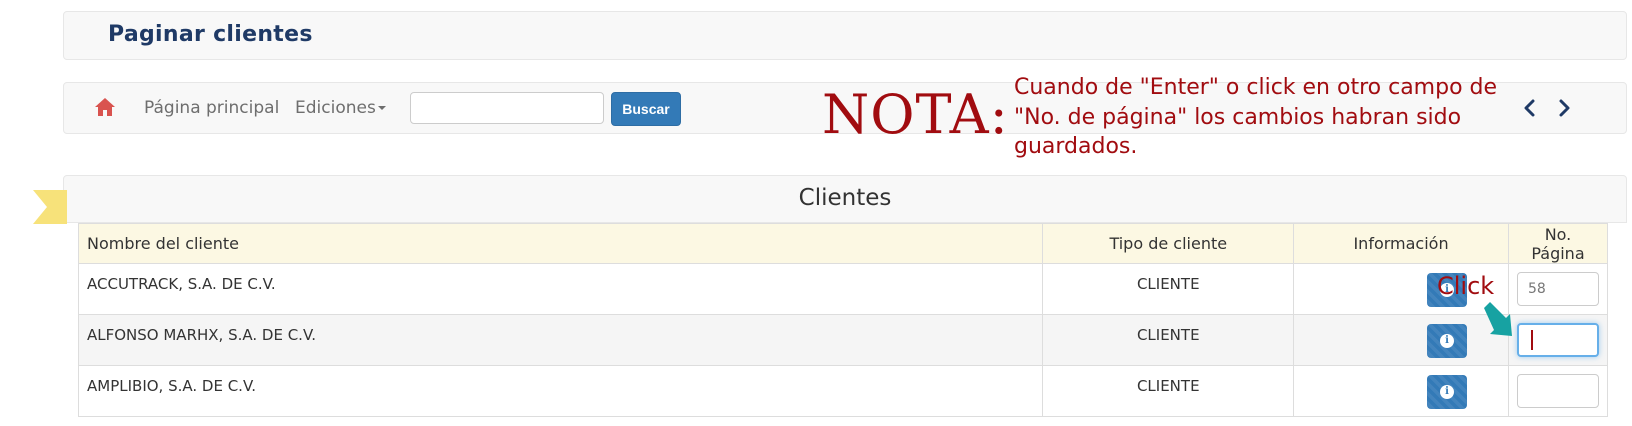 The width and height of the screenshot is (1632, 426). What do you see at coordinates (105, 107) in the screenshot?
I see `home-icon` at bounding box center [105, 107].